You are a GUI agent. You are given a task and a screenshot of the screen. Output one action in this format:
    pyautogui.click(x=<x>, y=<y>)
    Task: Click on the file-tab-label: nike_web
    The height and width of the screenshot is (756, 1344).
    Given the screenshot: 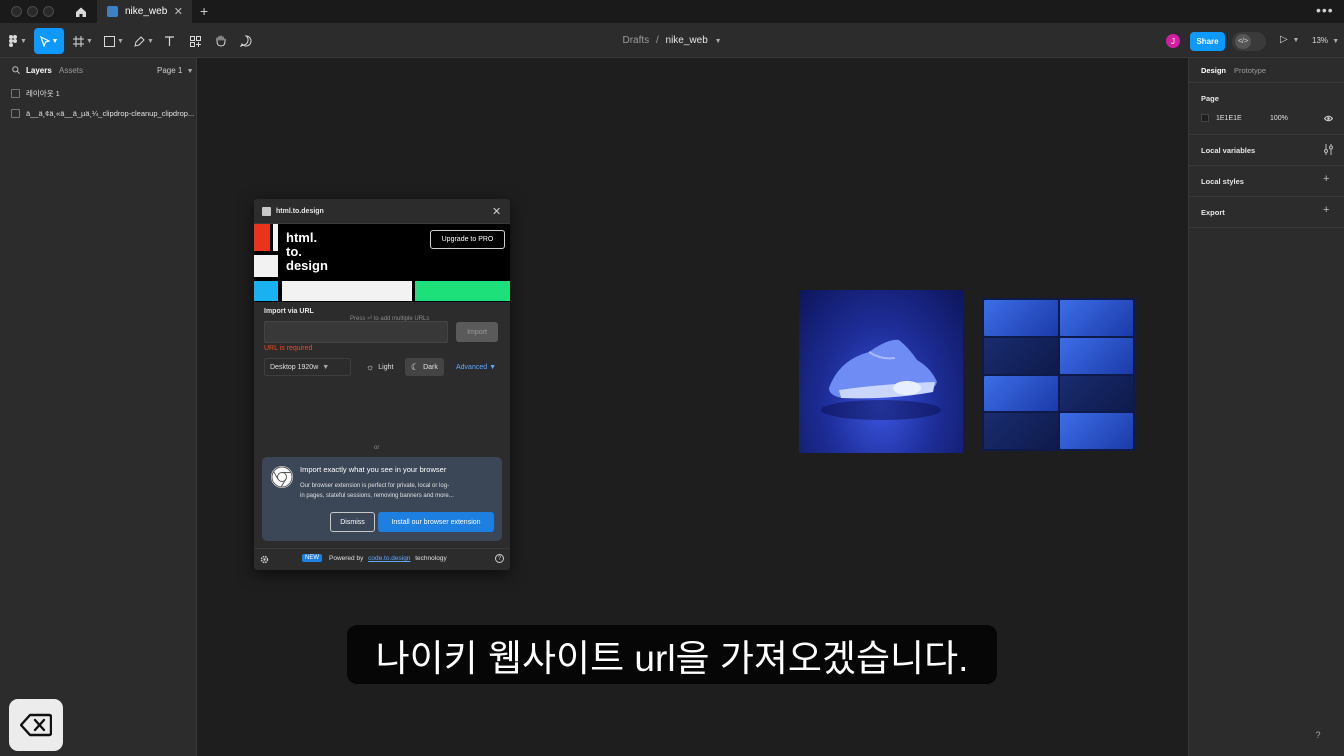 What is the action you would take?
    pyautogui.click(x=146, y=11)
    